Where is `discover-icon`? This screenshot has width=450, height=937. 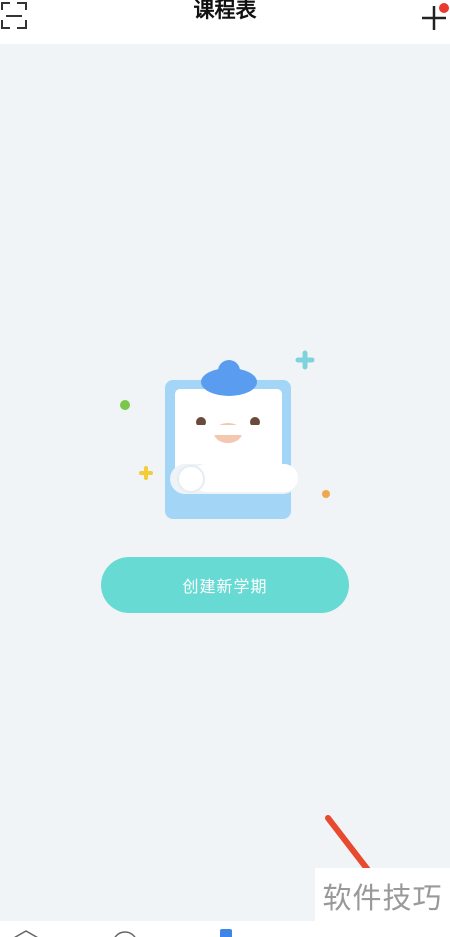
discover-icon is located at coordinates (125, 933).